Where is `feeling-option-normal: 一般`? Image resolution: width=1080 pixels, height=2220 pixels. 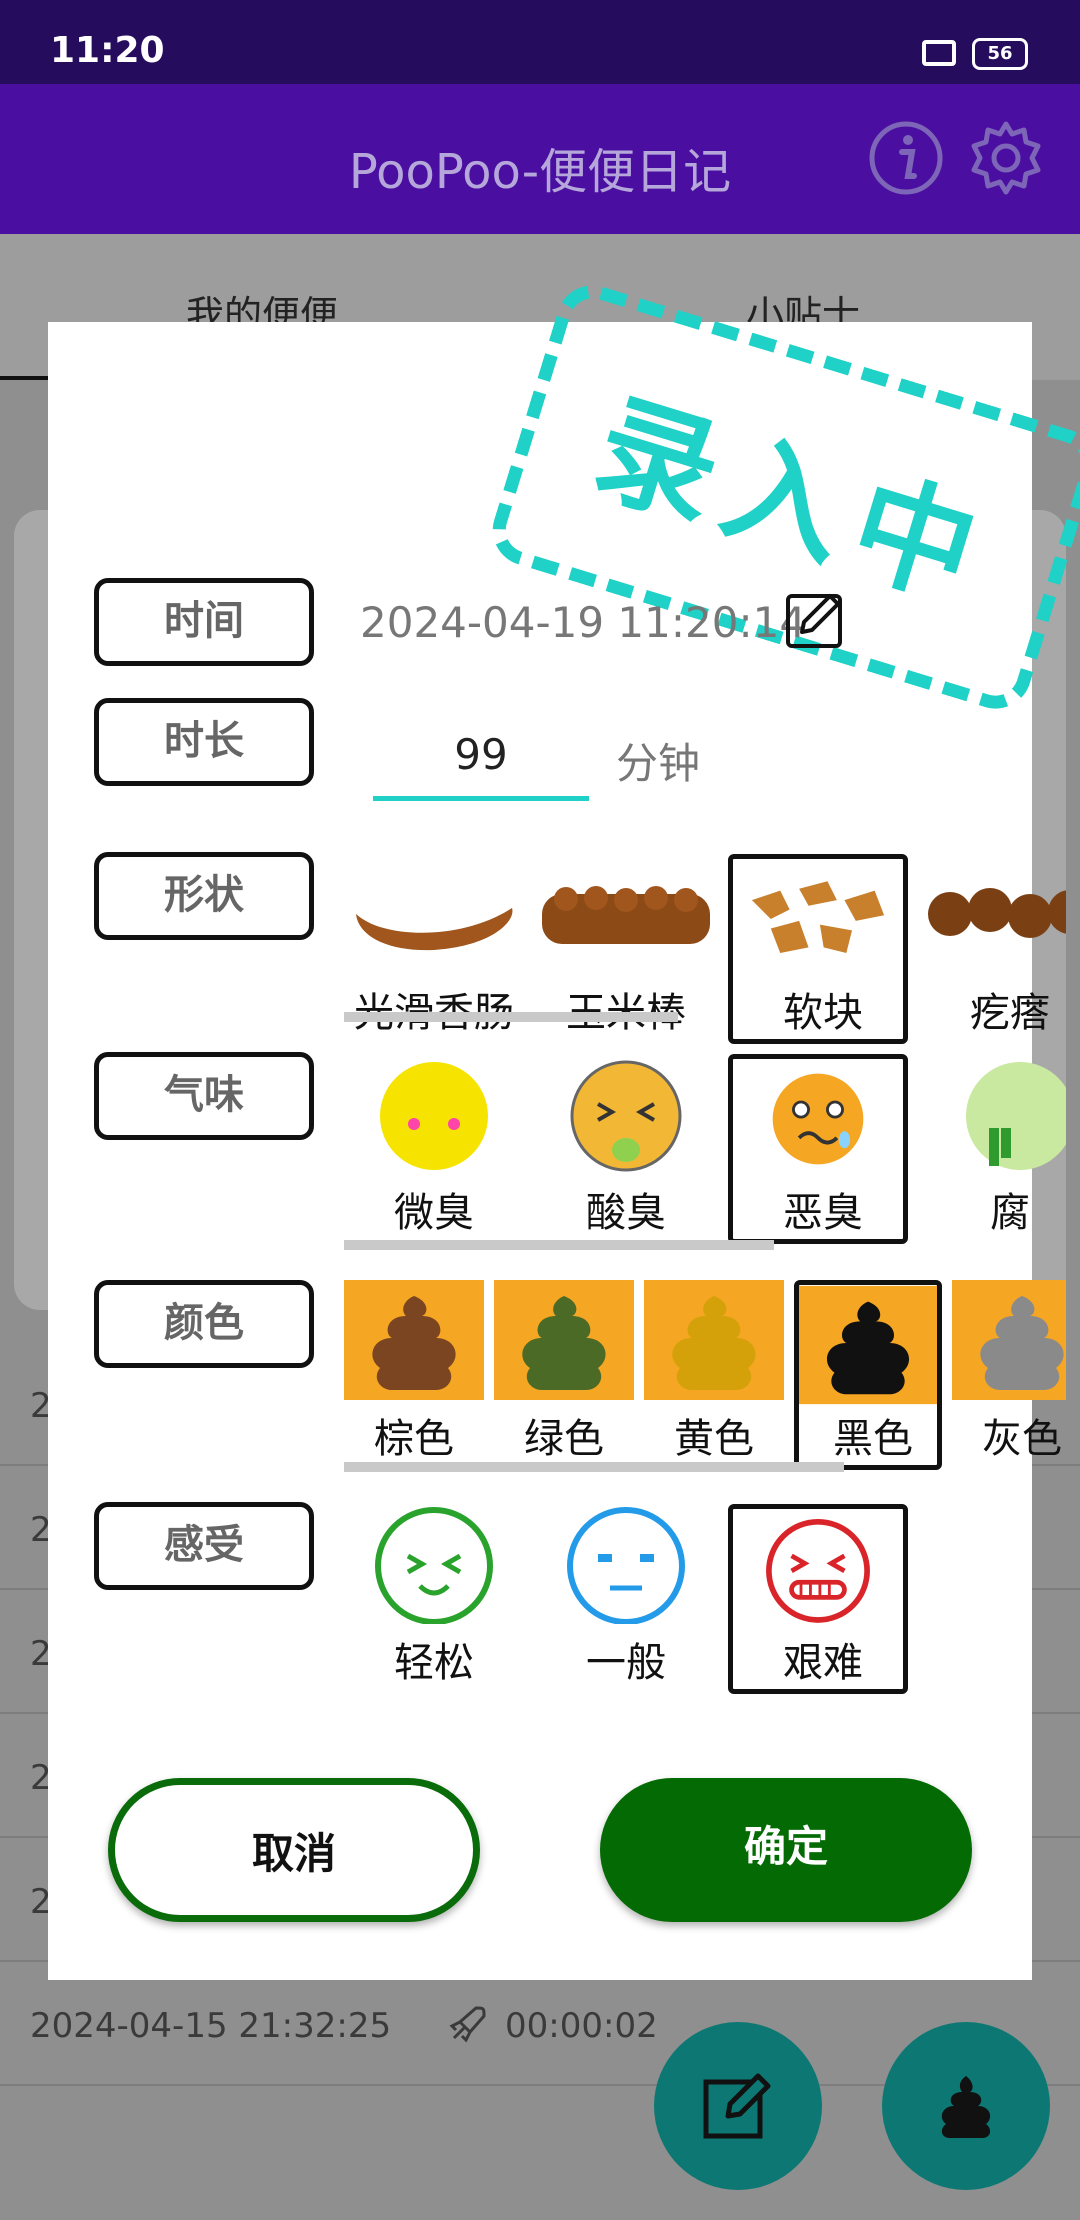 feeling-option-normal: 一般 is located at coordinates (626, 1599).